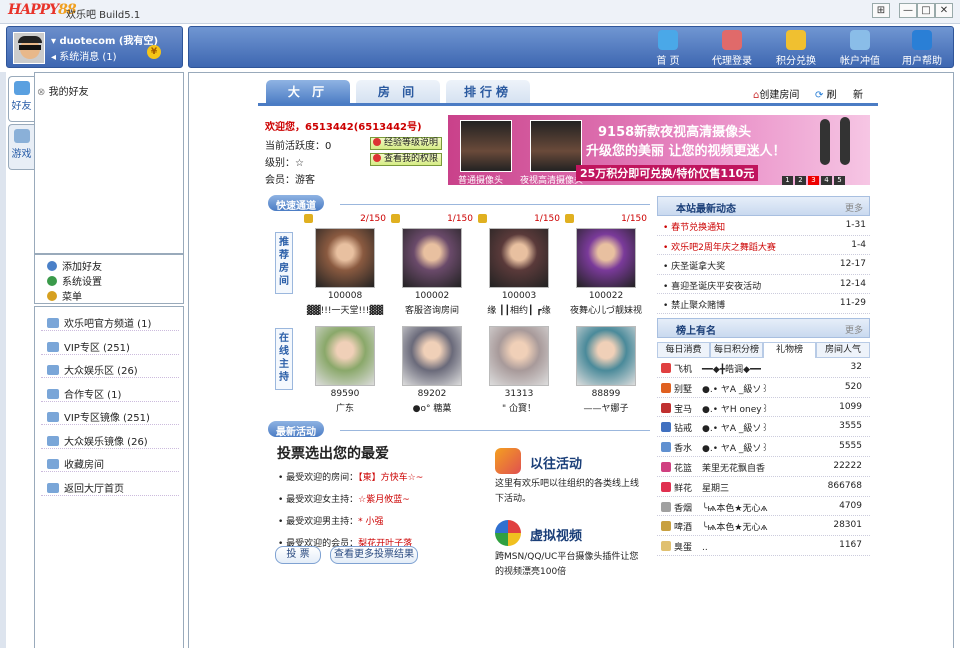 The height and width of the screenshot is (648, 960). What do you see at coordinates (854, 207) in the screenshot?
I see `news-more-link: 更多` at bounding box center [854, 207].